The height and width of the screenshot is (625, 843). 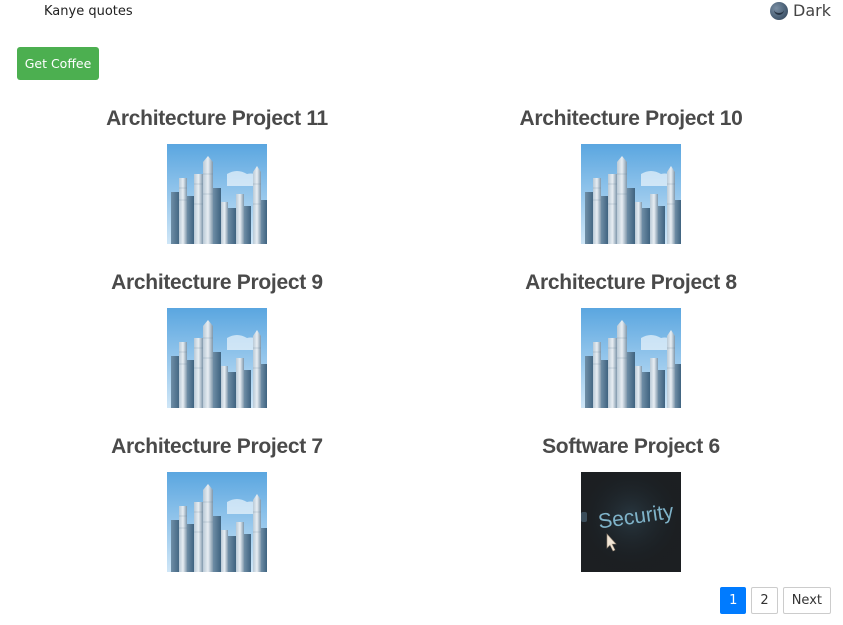 I want to click on project-card: Architecture Project 10, so click(x=631, y=186).